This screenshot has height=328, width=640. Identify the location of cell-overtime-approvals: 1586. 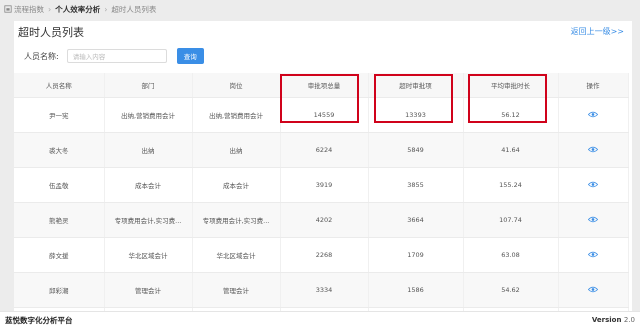
(416, 290).